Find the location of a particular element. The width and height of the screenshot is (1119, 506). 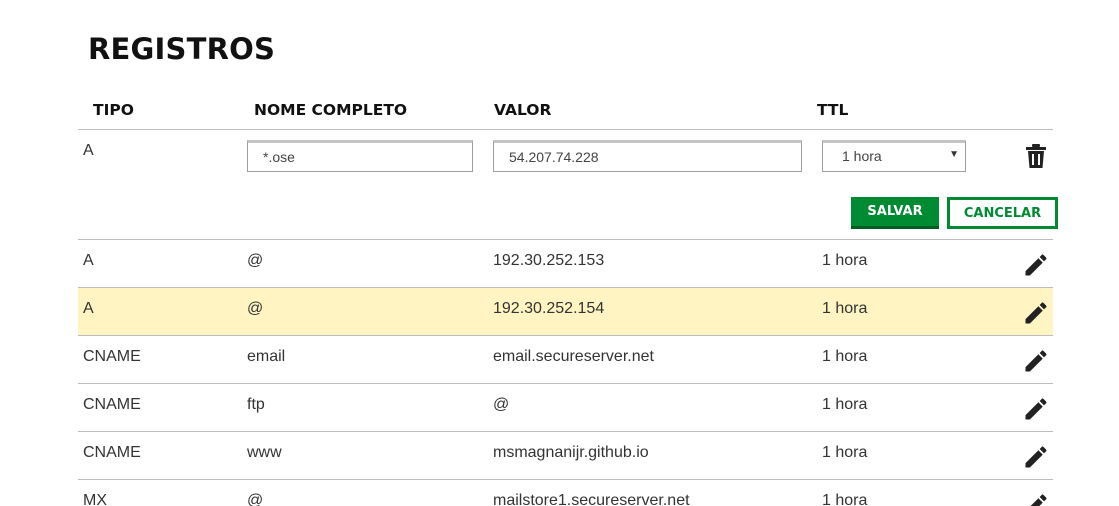

page-title: REGISTROS is located at coordinates (182, 49).